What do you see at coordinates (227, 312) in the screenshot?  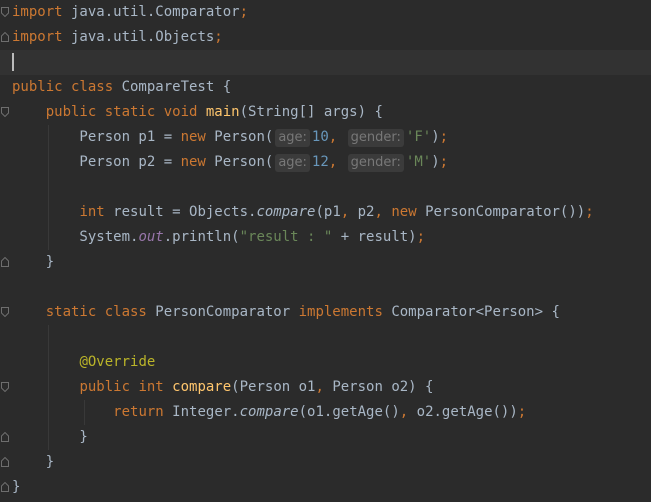 I see `code-token: PersonComparator` at bounding box center [227, 312].